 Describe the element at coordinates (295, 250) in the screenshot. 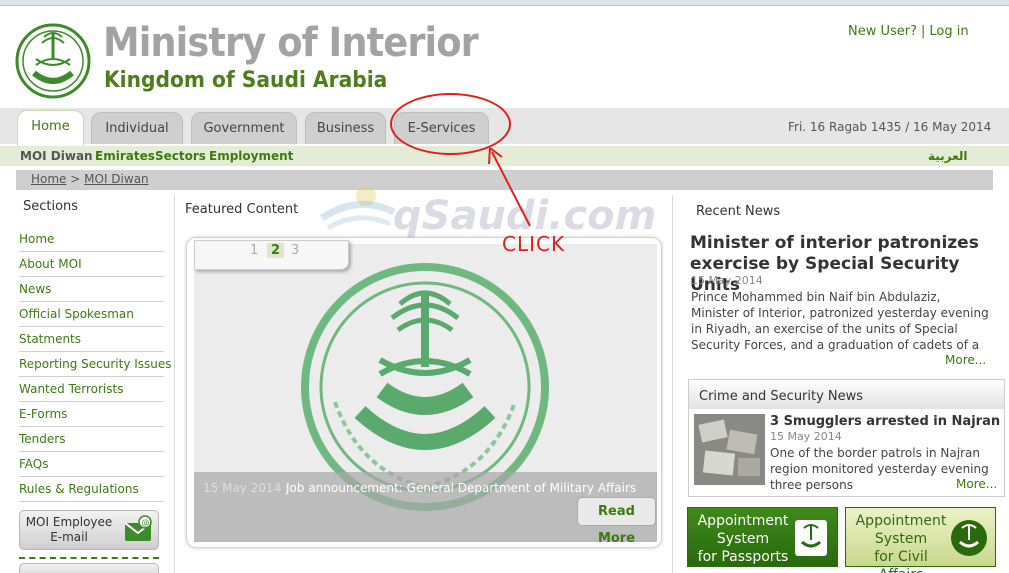

I see `pager-page-3: 3` at that location.